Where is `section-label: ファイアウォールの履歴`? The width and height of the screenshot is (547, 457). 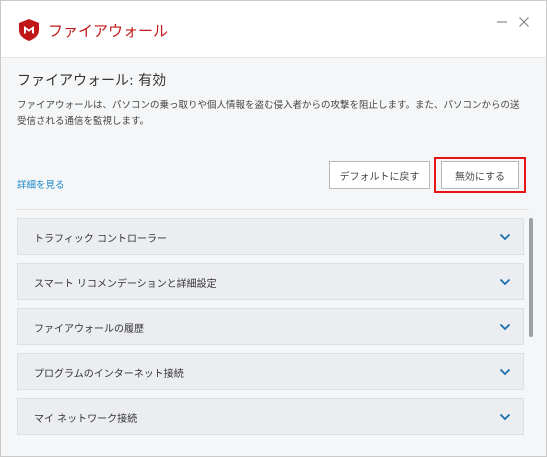 section-label: ファイアウォールの履歴 is located at coordinates (89, 329).